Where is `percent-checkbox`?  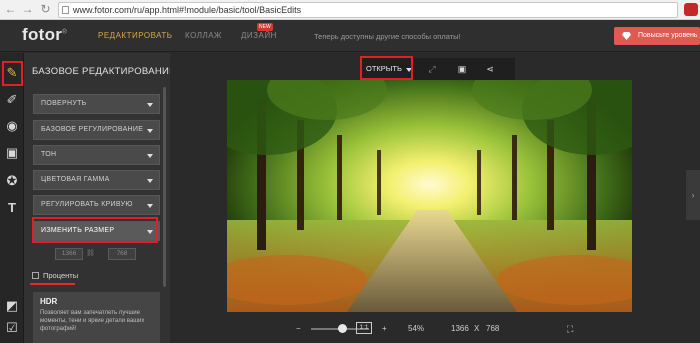 percent-checkbox is located at coordinates (35, 275).